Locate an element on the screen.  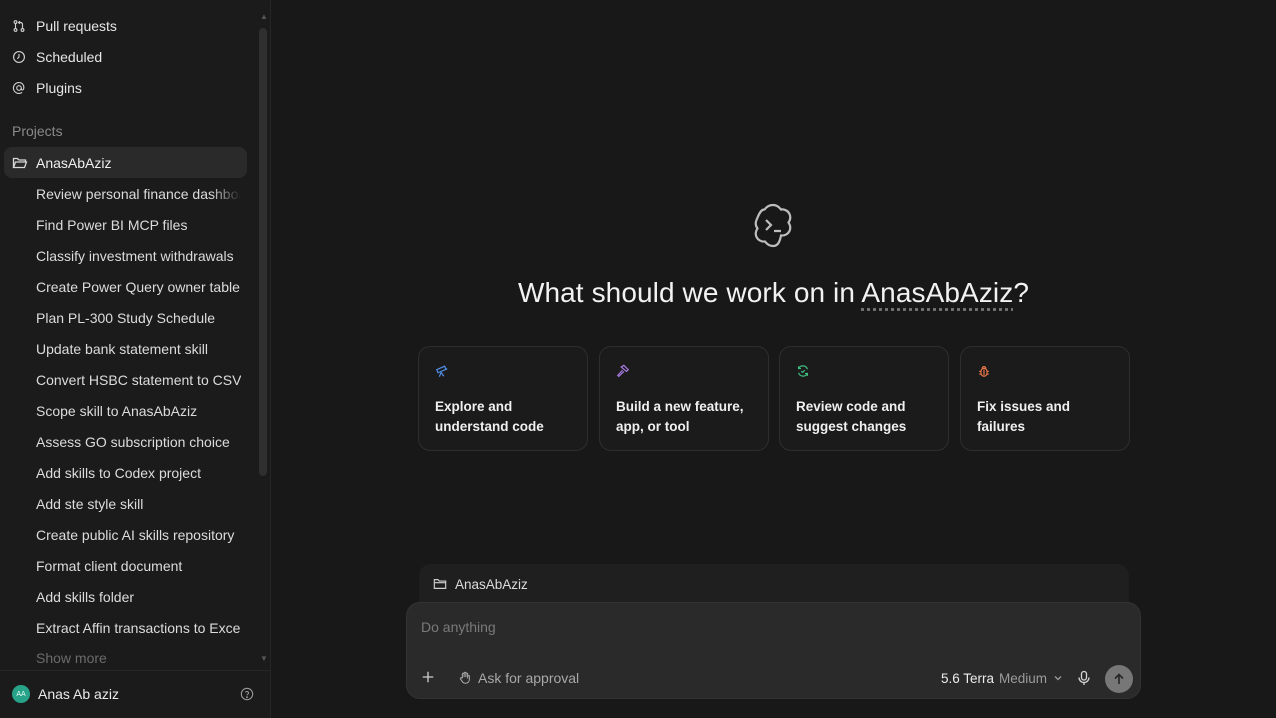
suggestion-card-build: Build a new feature, app, or tool is located at coordinates (684, 398).